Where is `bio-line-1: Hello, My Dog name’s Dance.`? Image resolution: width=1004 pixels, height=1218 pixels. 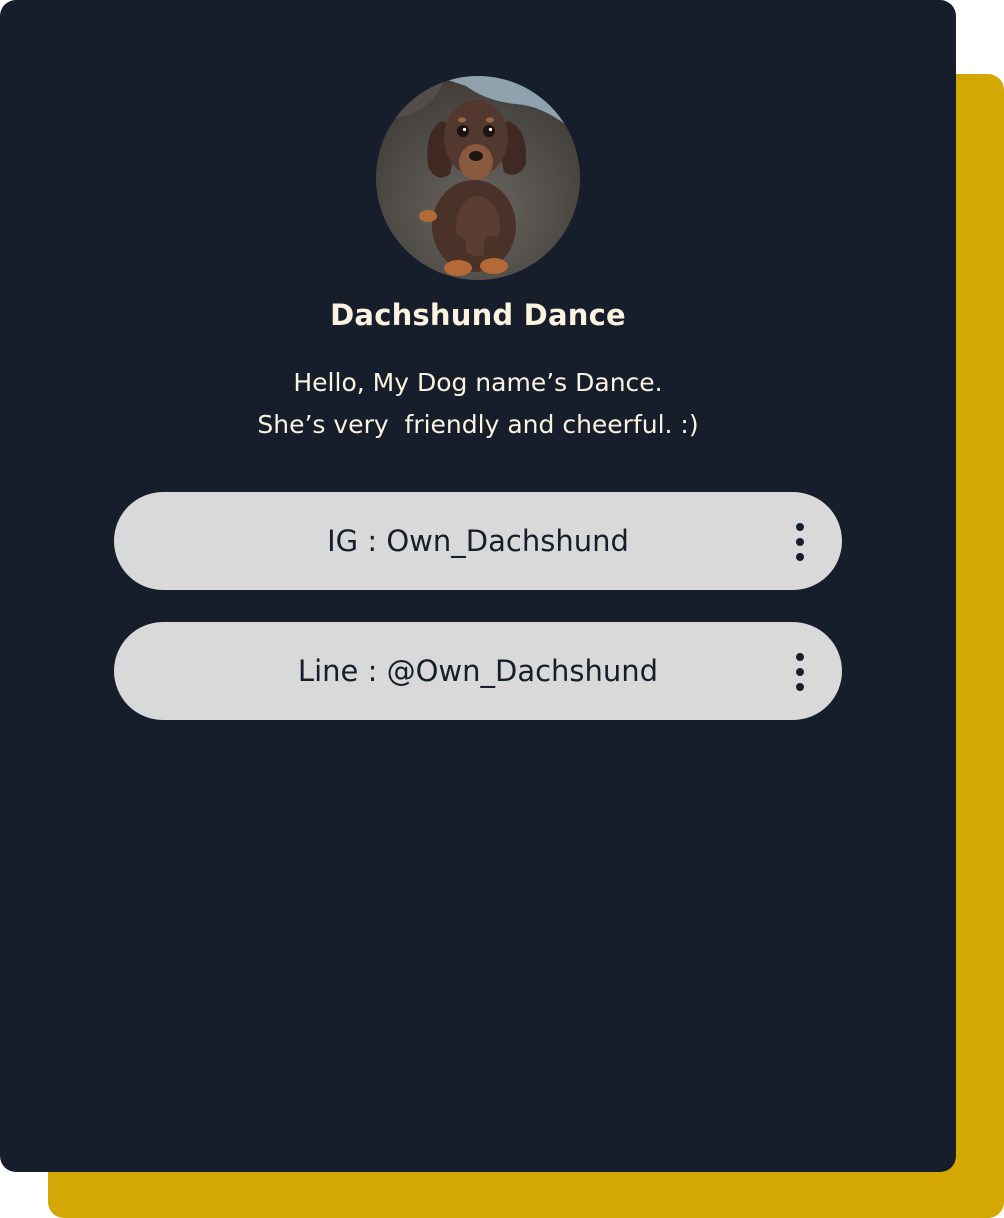 bio-line-1: Hello, My Dog name’s Dance. is located at coordinates (478, 382).